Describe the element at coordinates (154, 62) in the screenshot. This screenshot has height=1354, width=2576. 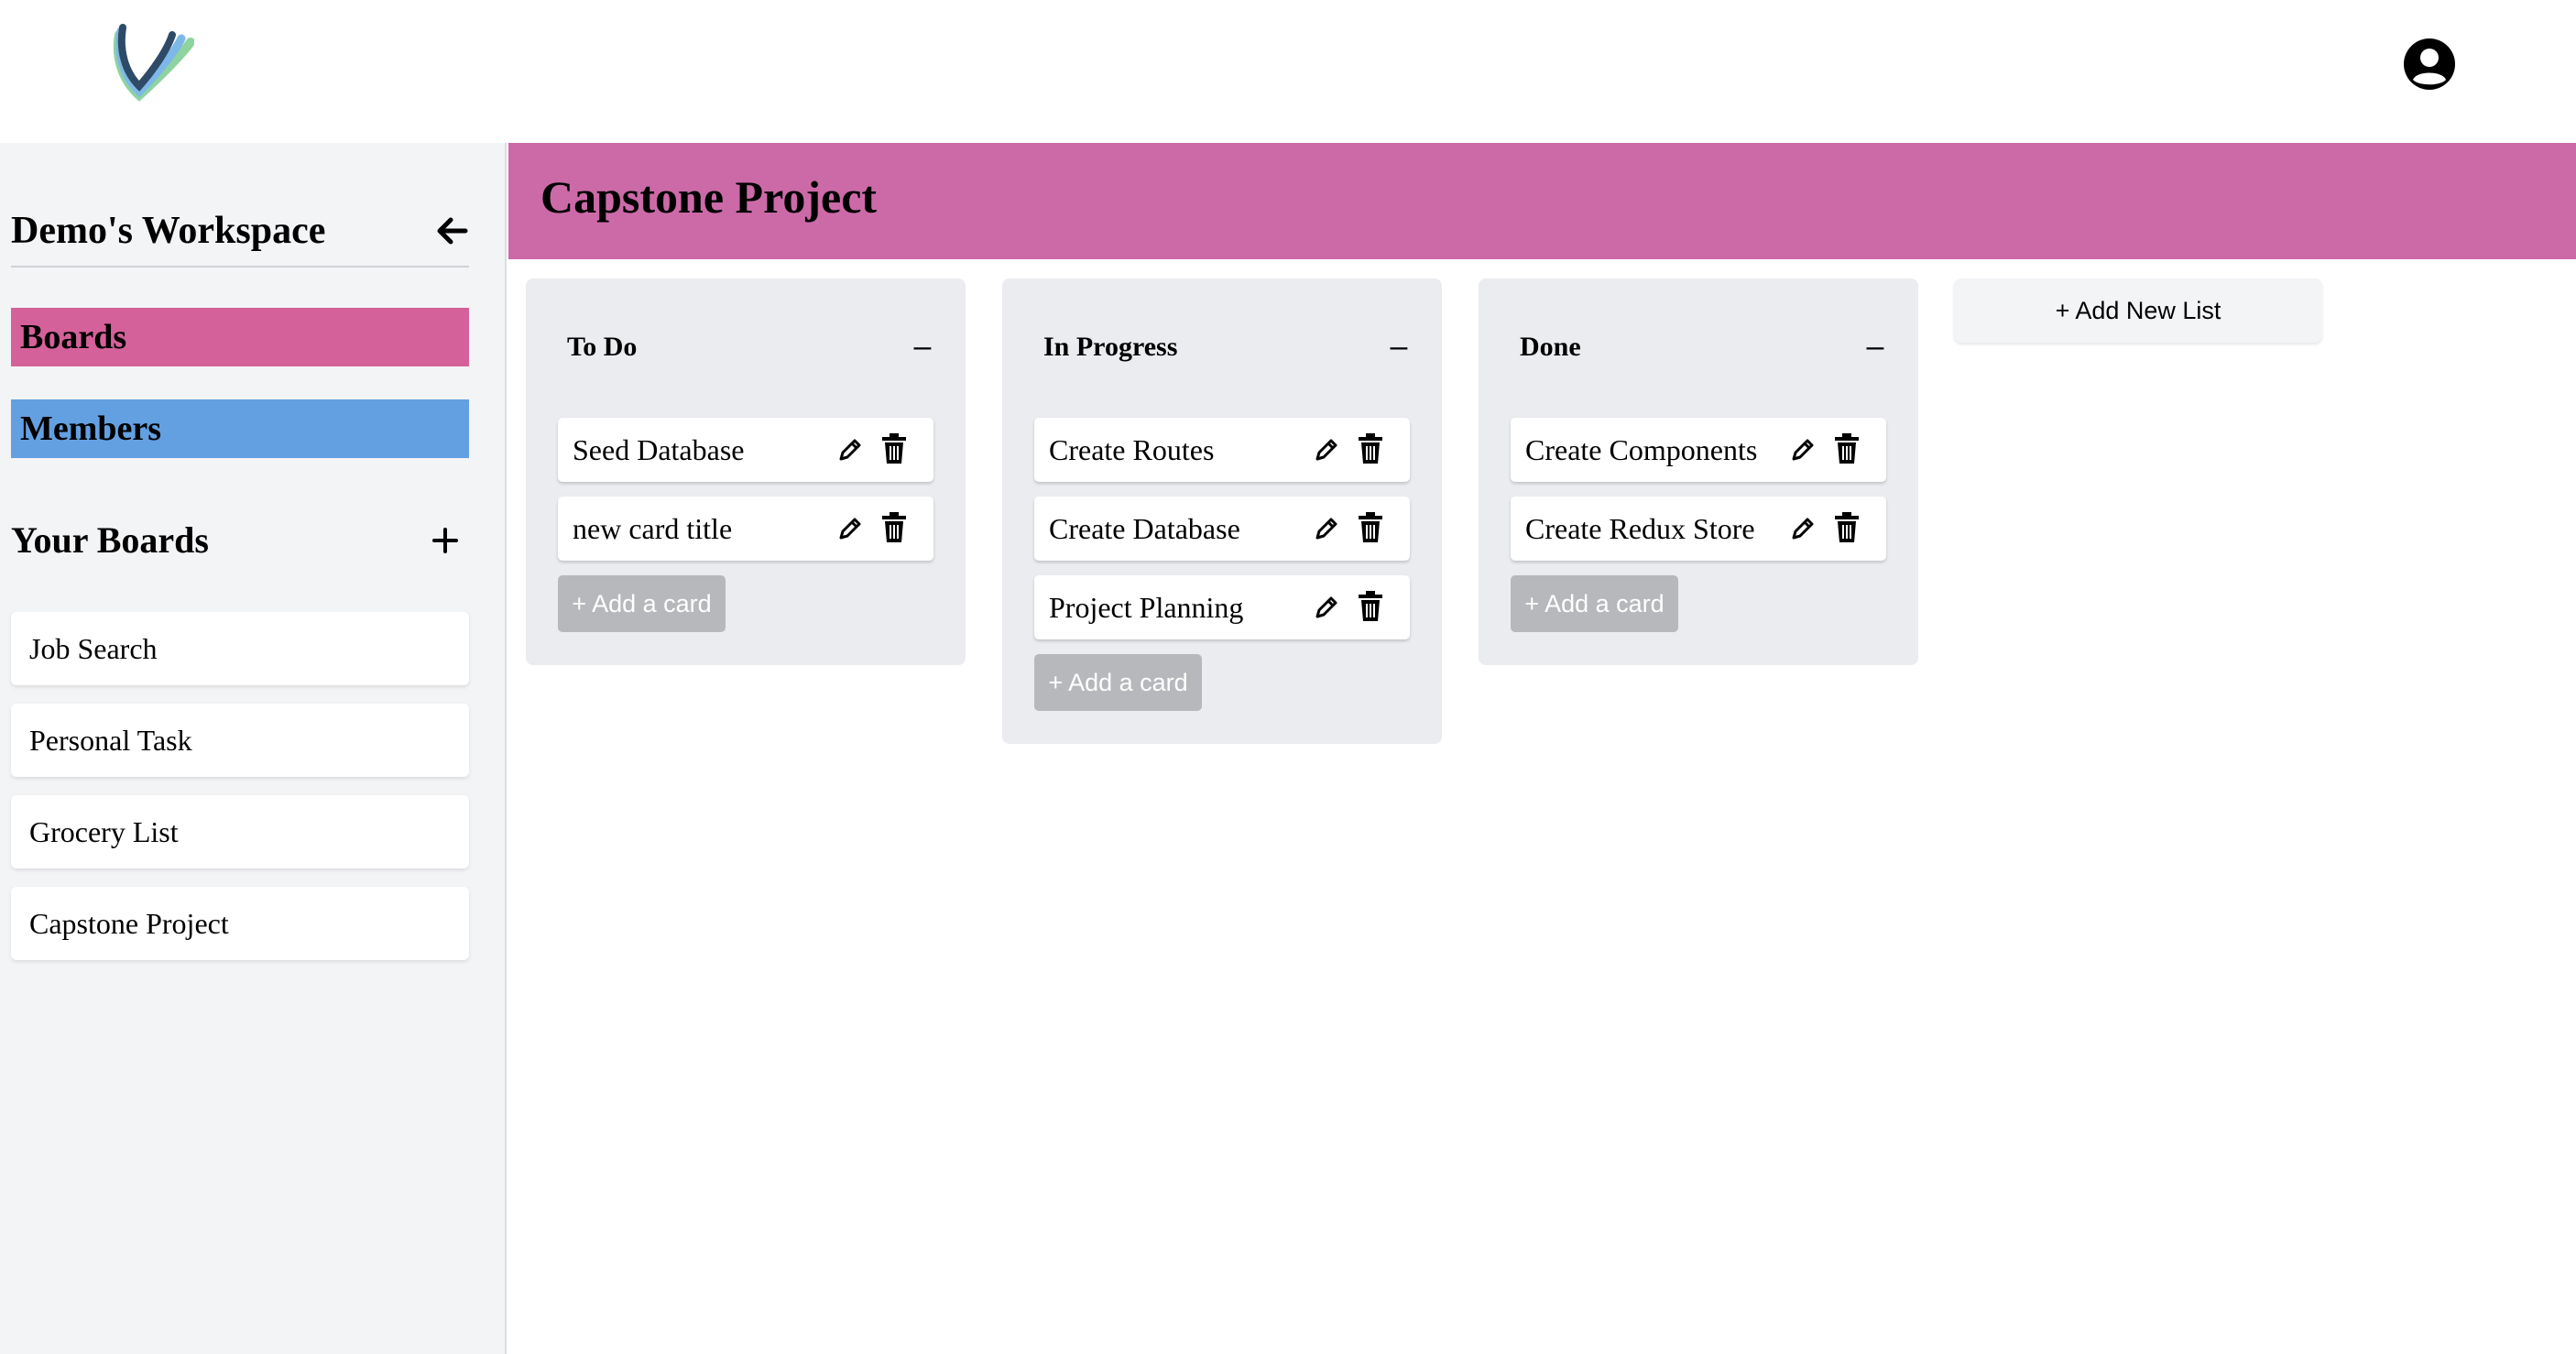
I see `logo-icon` at that location.